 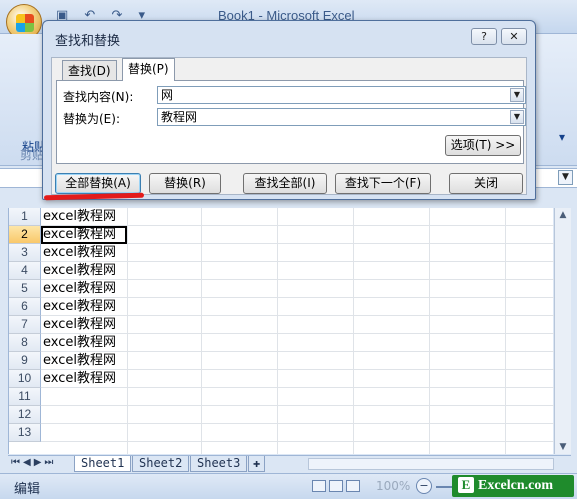 I want to click on replace-panel: 查找内容(N): 网 ▼ 替换为(E): 教程网 ▼ 选项(T) >>, so click(x=291, y=122).